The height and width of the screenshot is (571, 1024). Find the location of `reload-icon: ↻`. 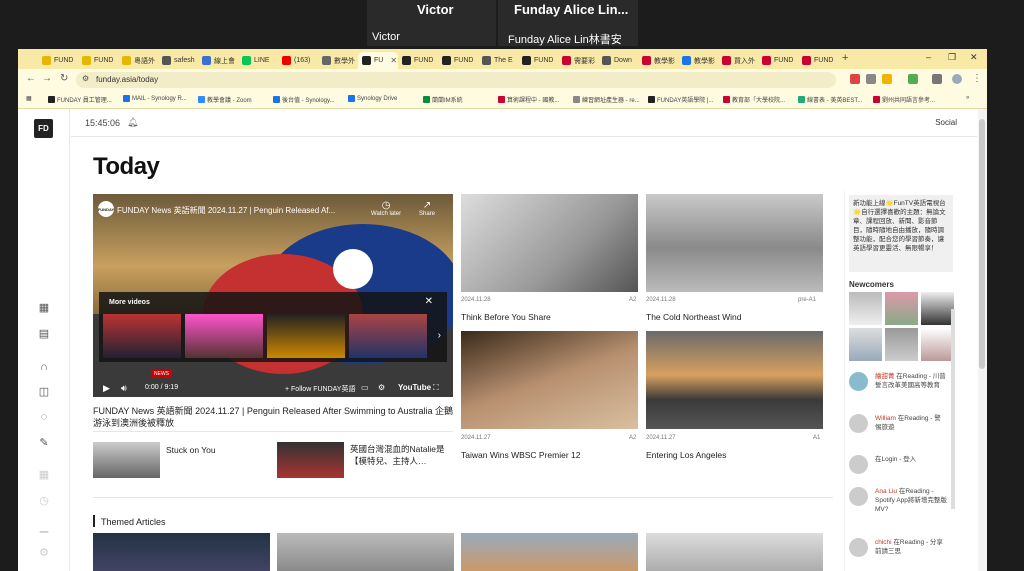

reload-icon: ↻ is located at coordinates (64, 78).